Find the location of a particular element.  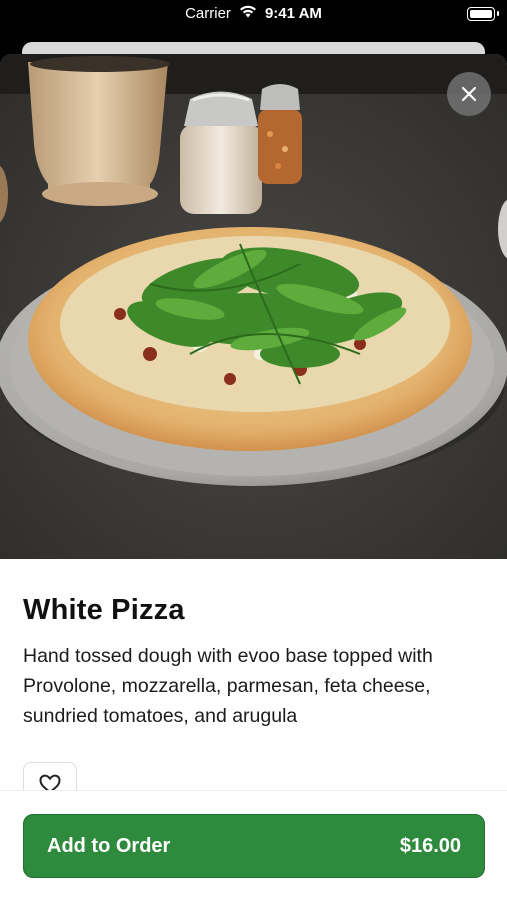

bottom-action-bar: Add to Order $16.00 is located at coordinates (253, 845).